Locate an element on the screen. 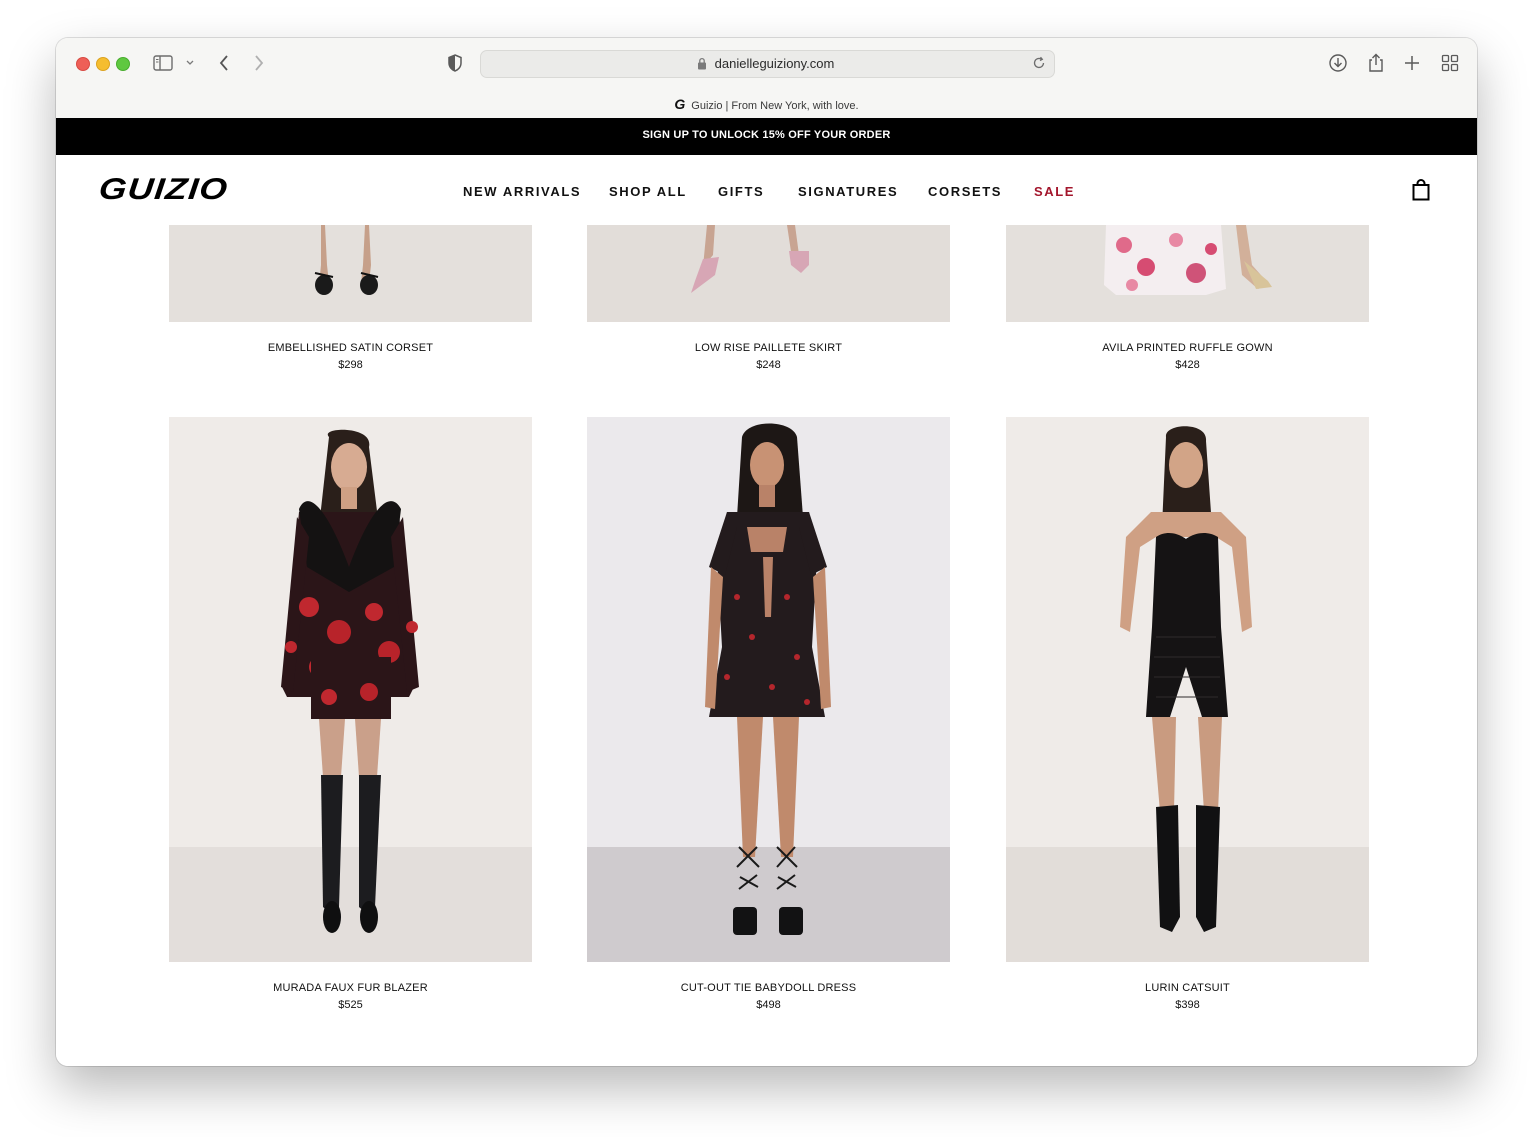 Image resolution: width=1533 pixels, height=1137 pixels. product-photo-blazer is located at coordinates (350, 689).